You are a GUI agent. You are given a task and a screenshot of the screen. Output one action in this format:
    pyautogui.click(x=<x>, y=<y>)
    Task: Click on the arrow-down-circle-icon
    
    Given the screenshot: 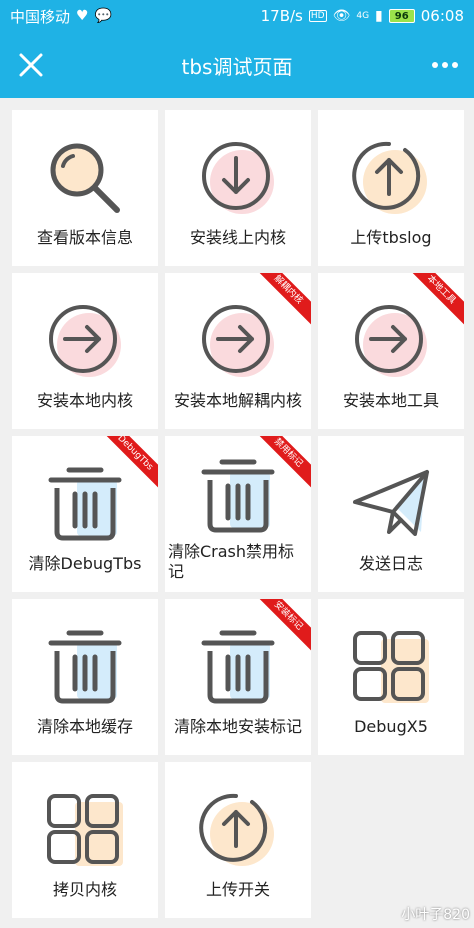 What is the action you would take?
    pyautogui.click(x=238, y=178)
    